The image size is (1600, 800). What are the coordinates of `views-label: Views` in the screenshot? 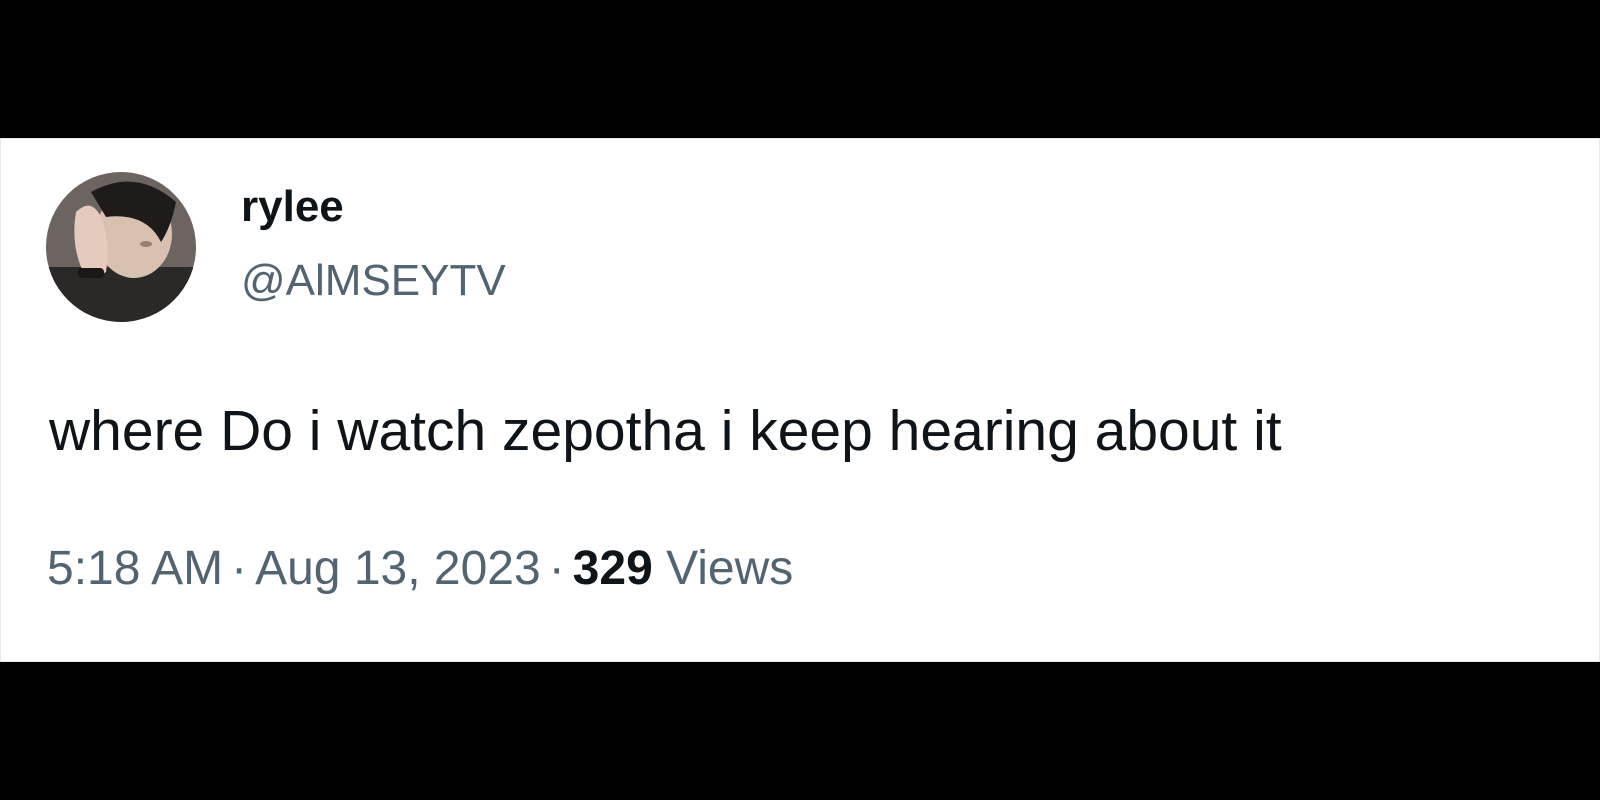 It's located at (730, 568).